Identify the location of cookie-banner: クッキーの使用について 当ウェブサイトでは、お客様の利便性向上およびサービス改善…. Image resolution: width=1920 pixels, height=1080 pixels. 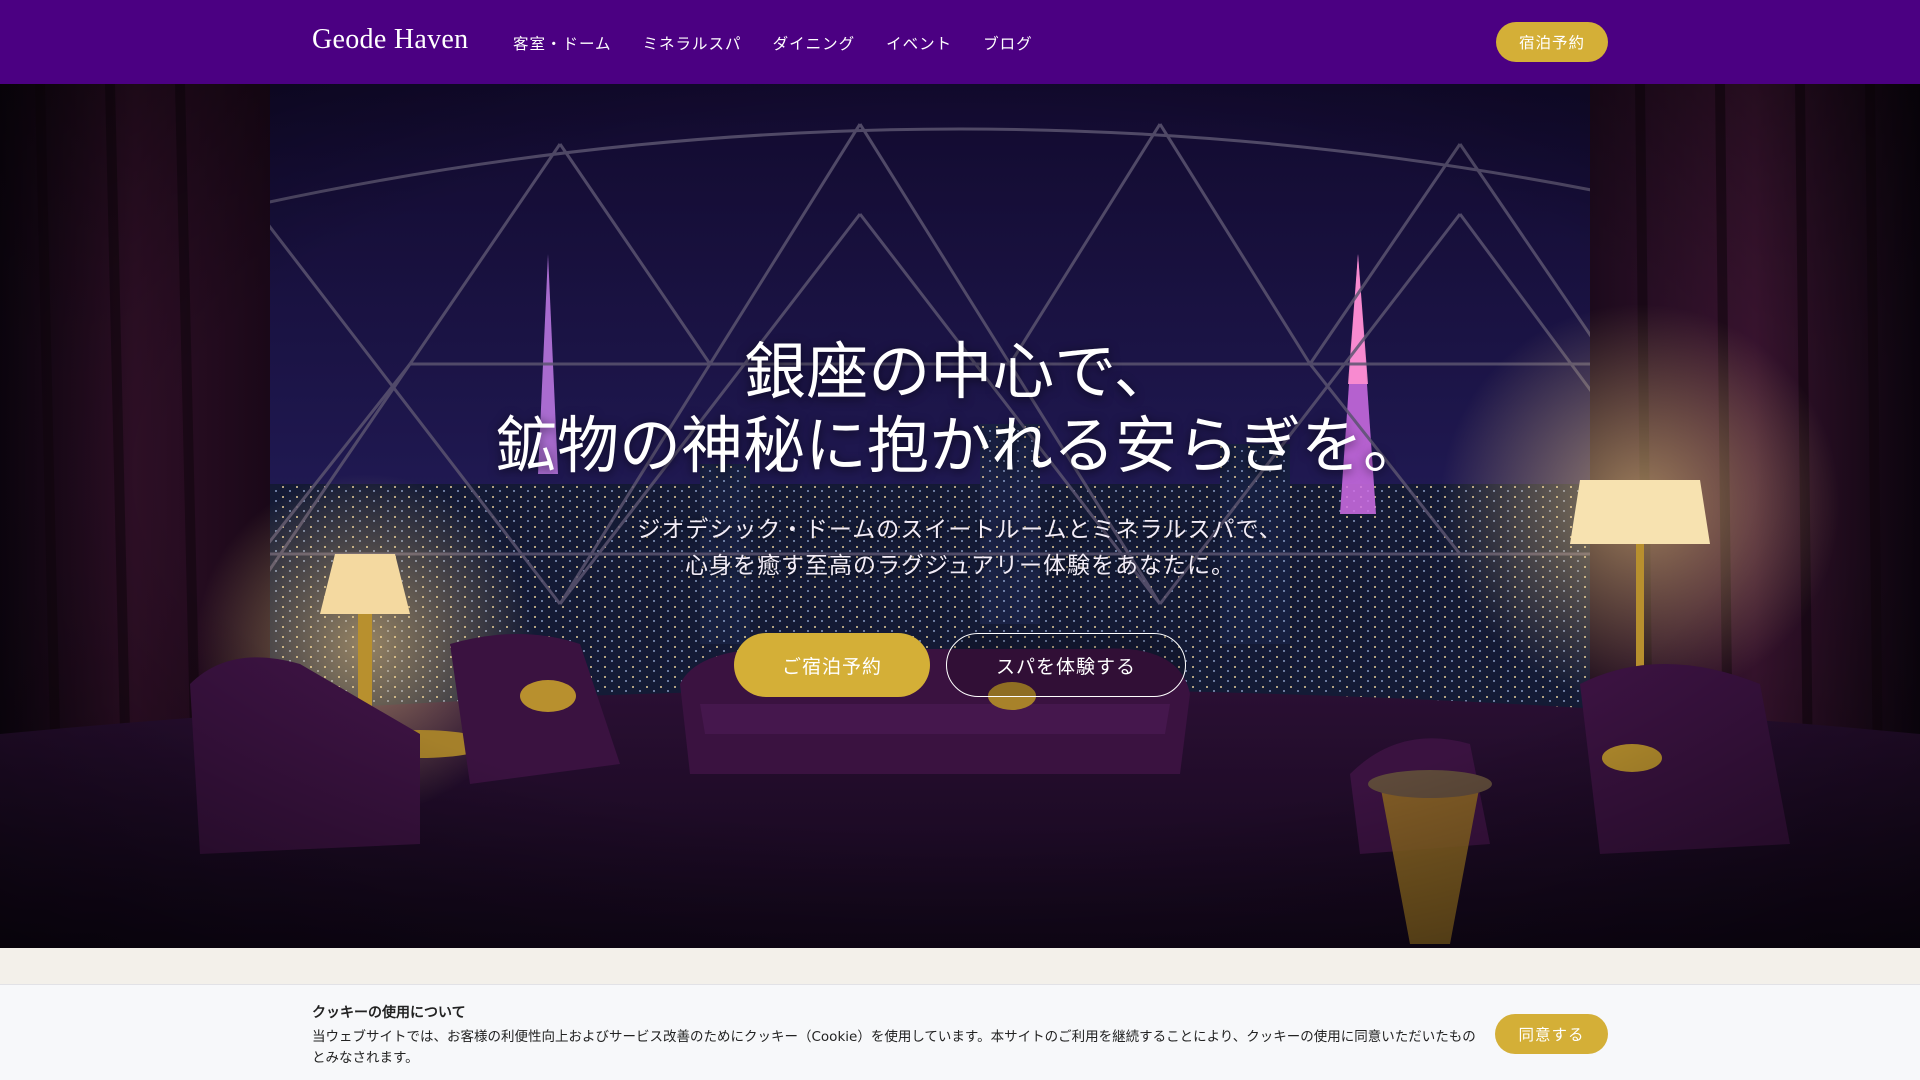
(960, 1032).